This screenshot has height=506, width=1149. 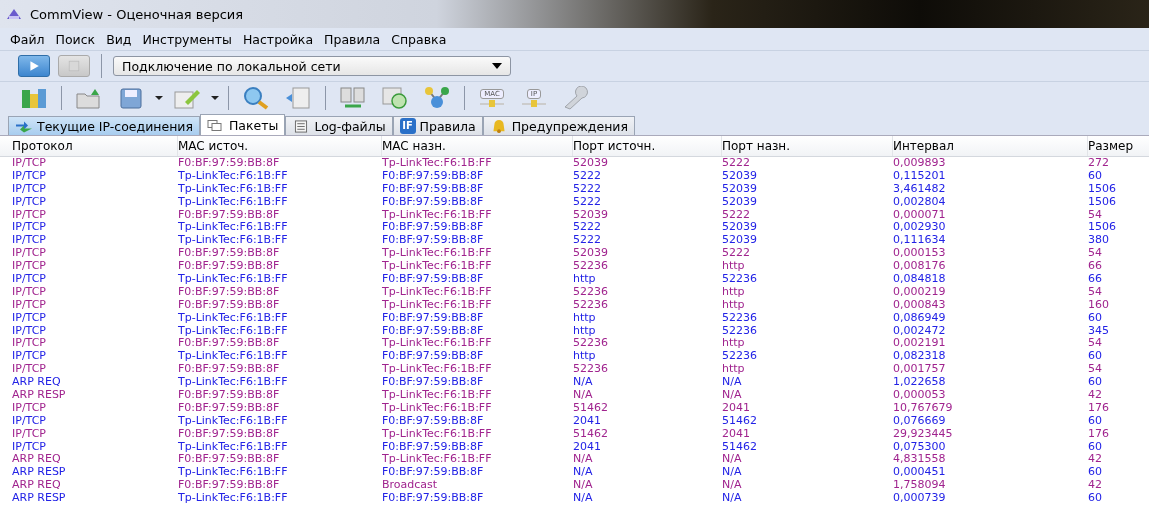 I want to click on bar-chart-icon, so click(x=34, y=98).